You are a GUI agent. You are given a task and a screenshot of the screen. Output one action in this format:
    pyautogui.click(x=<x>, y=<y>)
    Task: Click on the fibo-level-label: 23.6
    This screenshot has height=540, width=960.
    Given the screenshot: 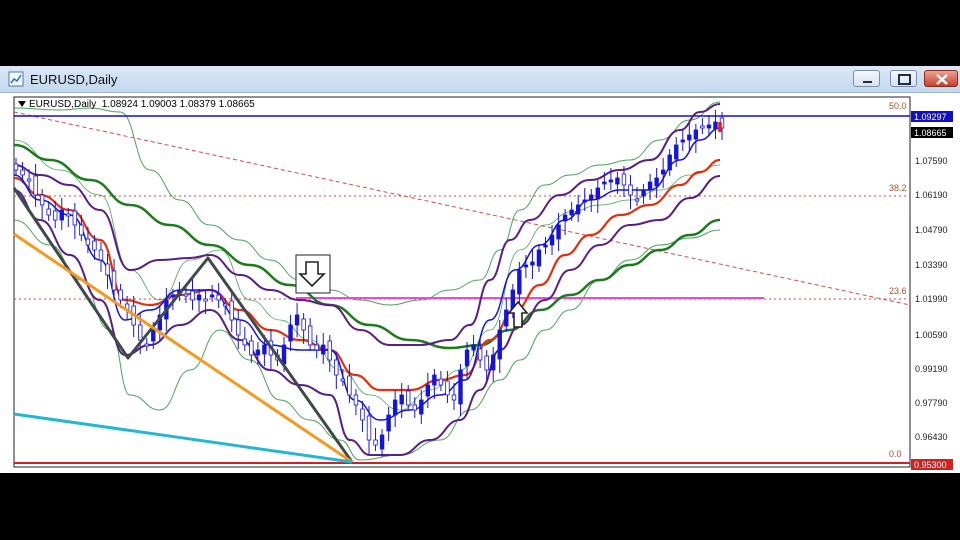 What is the action you would take?
    pyautogui.click(x=898, y=291)
    